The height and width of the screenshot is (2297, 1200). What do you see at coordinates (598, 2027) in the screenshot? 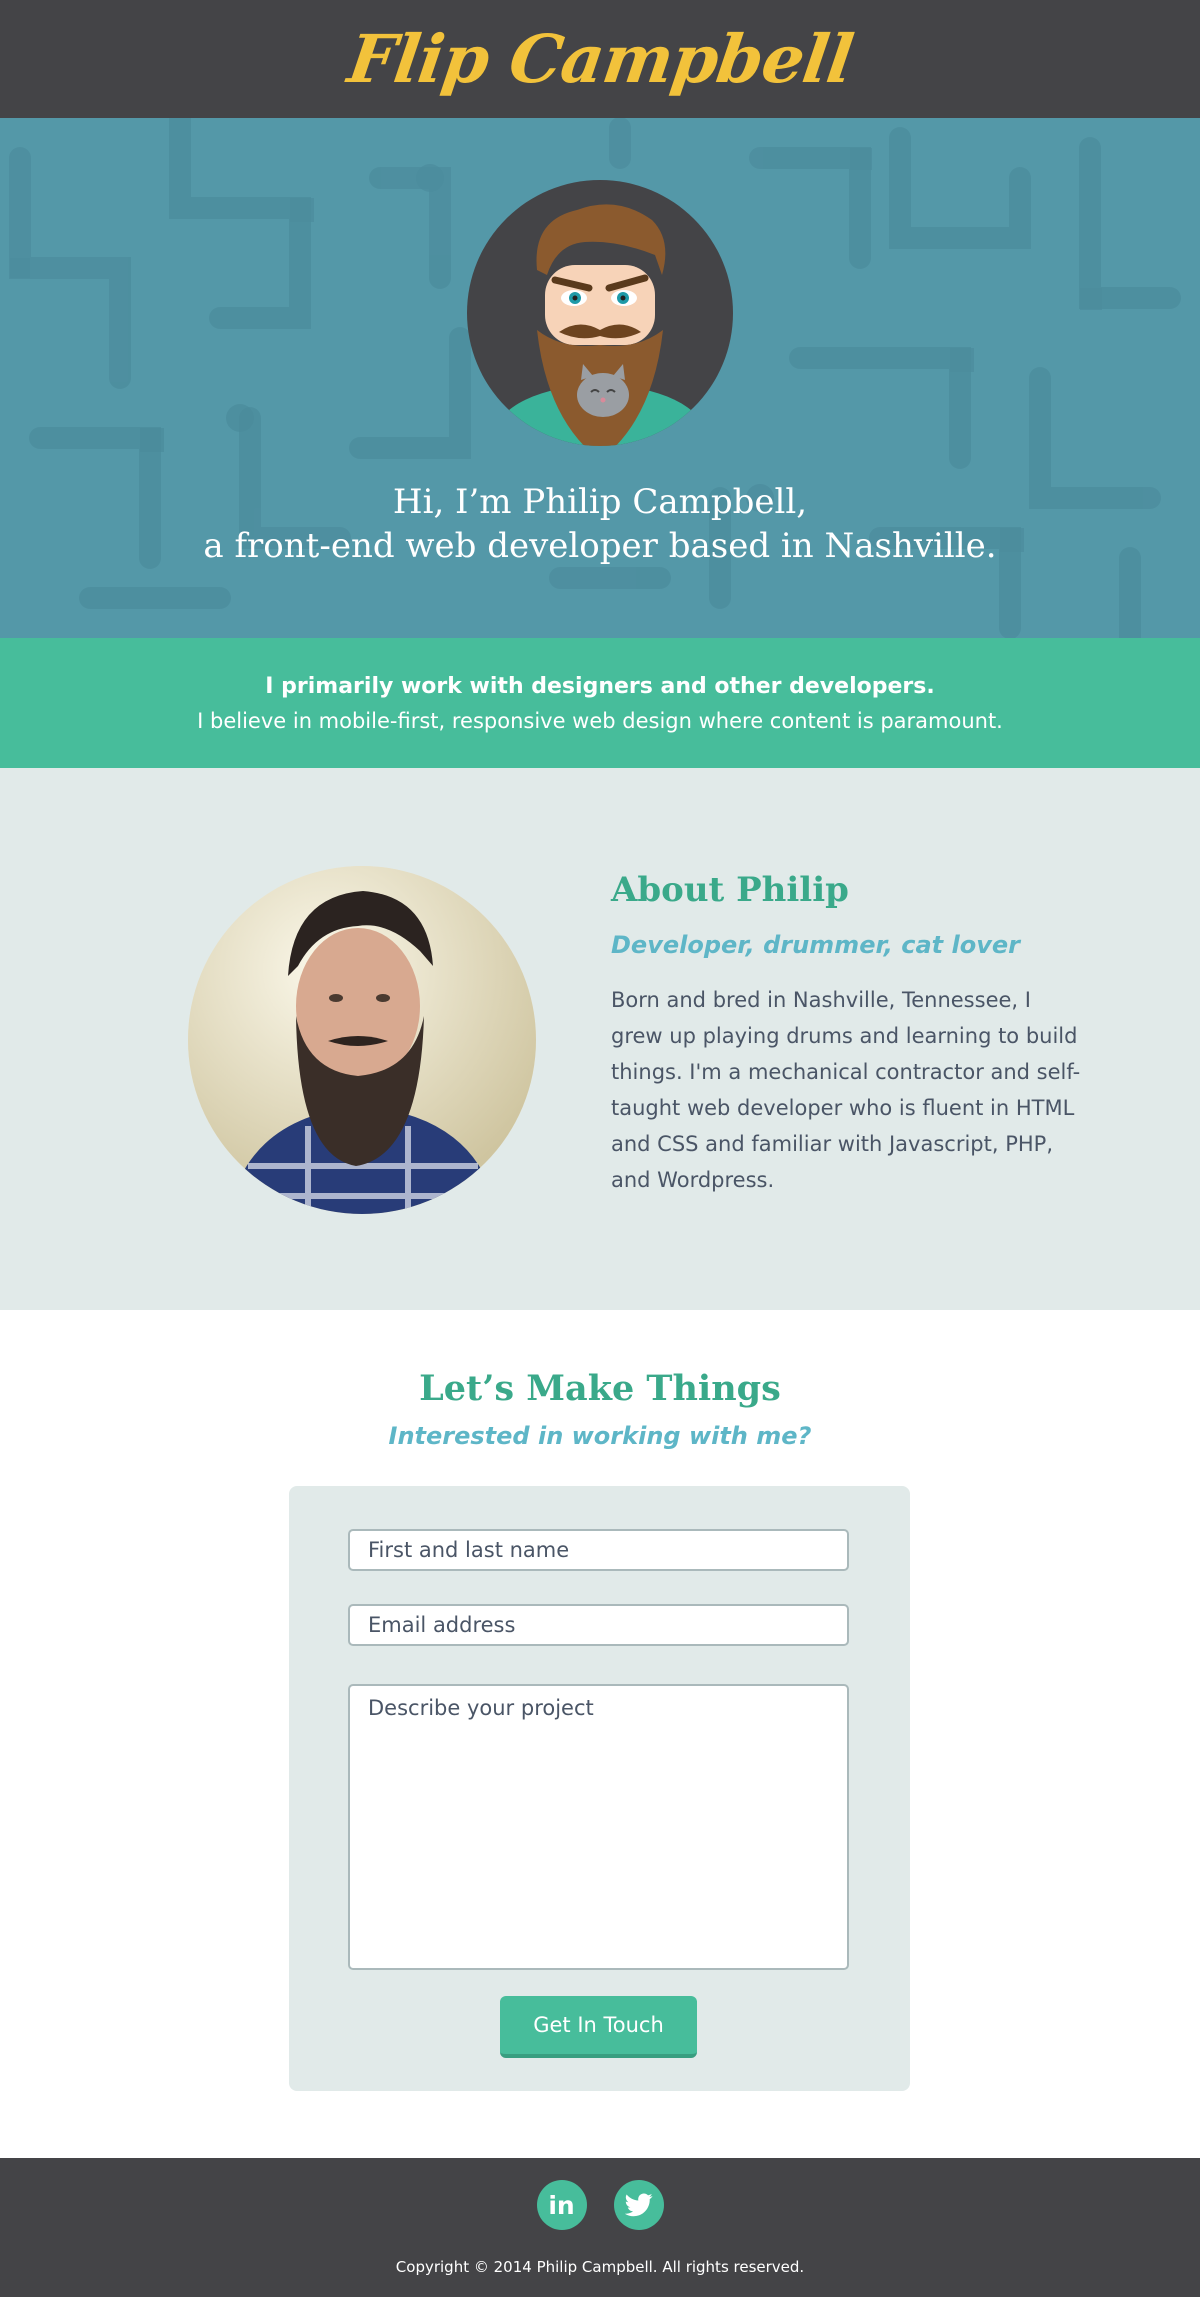
I see `get-in-touch-button: Get In Touch` at bounding box center [598, 2027].